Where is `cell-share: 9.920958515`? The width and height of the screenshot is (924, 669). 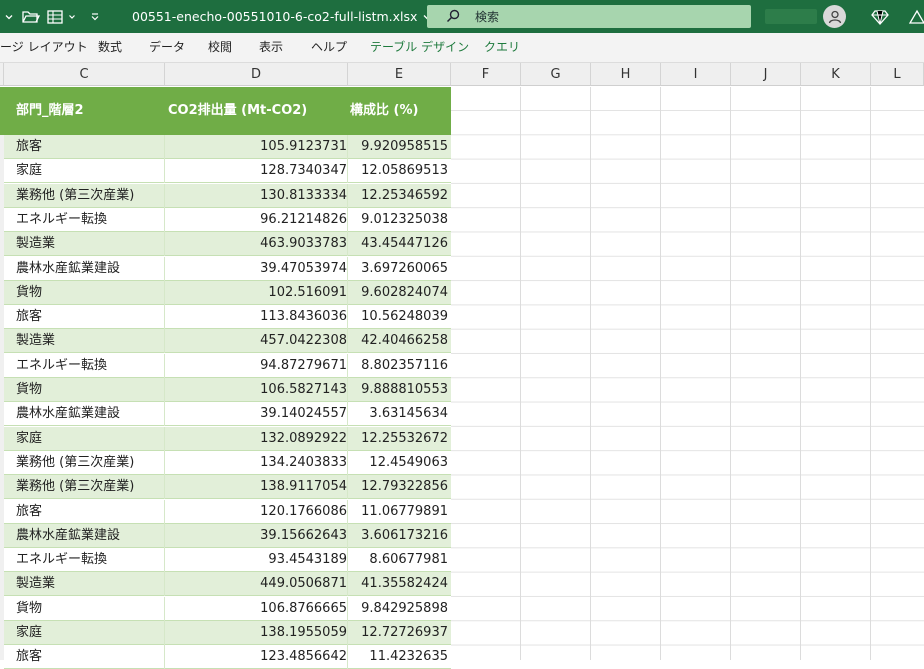 cell-share: 9.920958515 is located at coordinates (398, 146).